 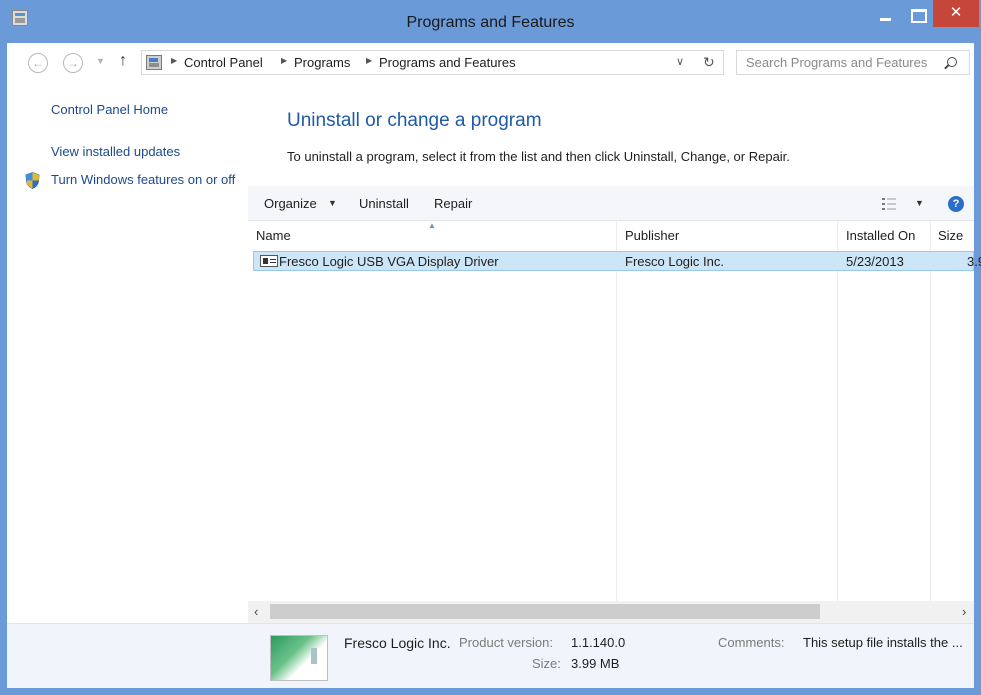 I want to click on product-version-value: 1.1.140.0, so click(x=598, y=642).